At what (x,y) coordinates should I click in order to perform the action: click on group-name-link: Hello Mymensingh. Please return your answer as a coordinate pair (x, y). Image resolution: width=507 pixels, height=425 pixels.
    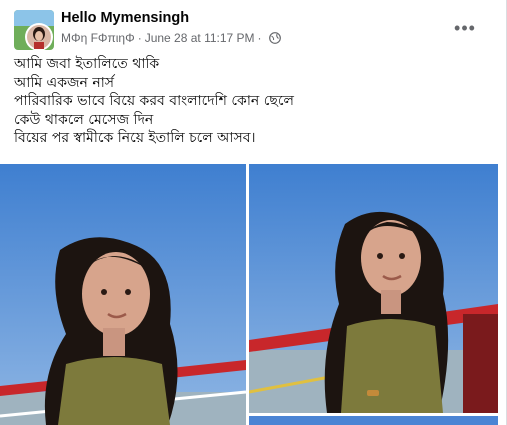
    Looking at the image, I should click on (125, 18).